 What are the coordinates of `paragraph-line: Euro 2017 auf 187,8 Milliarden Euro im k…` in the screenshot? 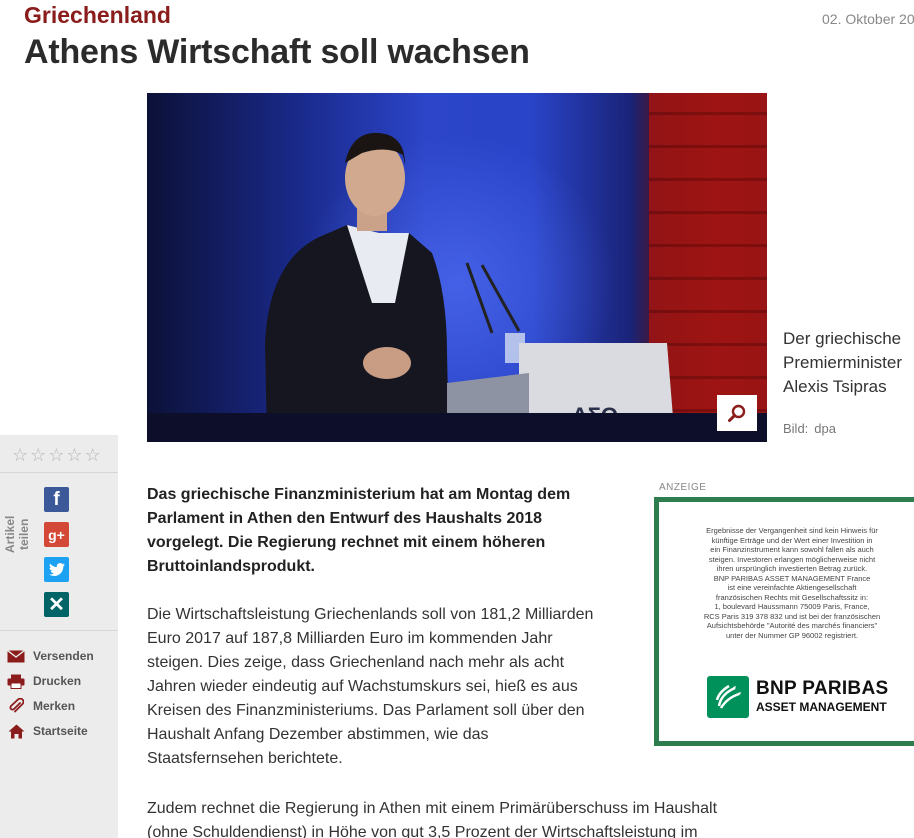 It's located at (350, 638).